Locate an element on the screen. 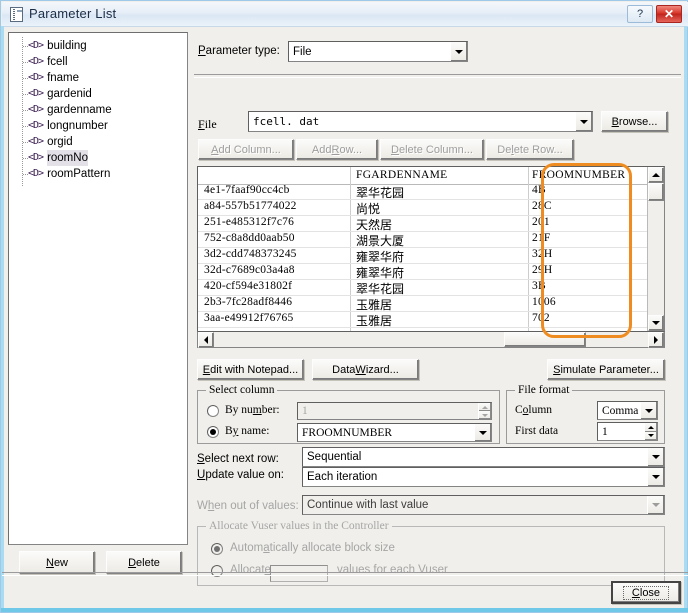 The image size is (688, 613). auto-allocate-radio is located at coordinates (217, 549).